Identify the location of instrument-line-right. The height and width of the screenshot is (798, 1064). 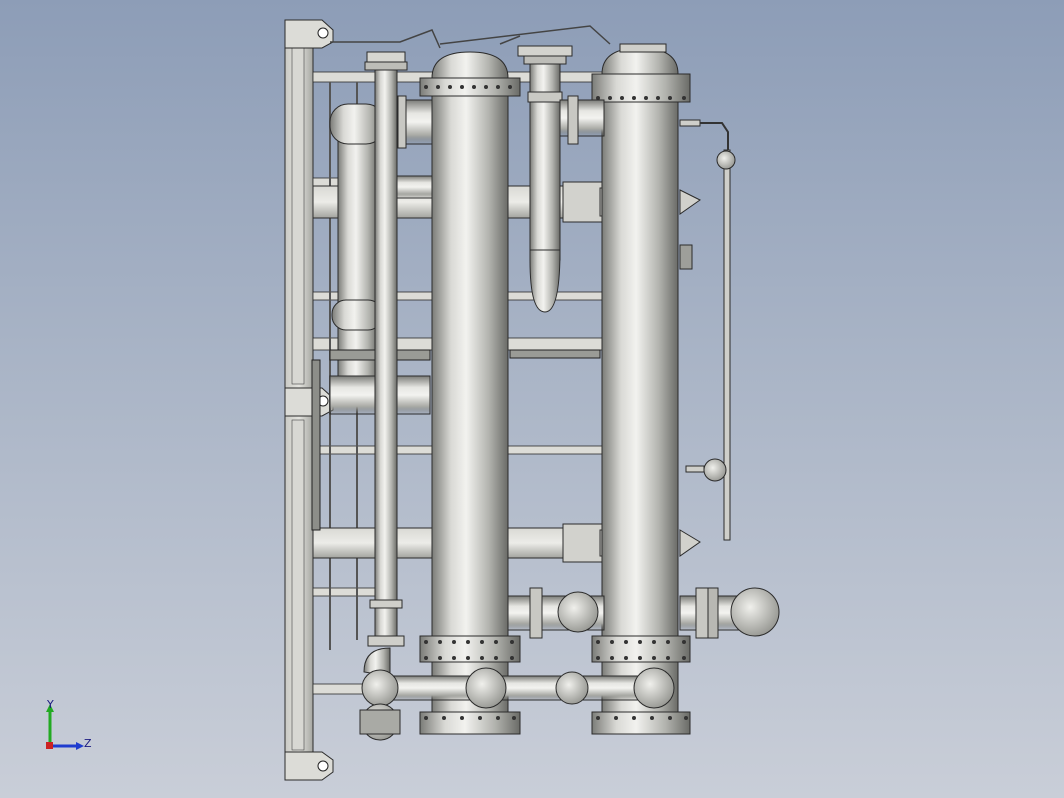
(707, 338).